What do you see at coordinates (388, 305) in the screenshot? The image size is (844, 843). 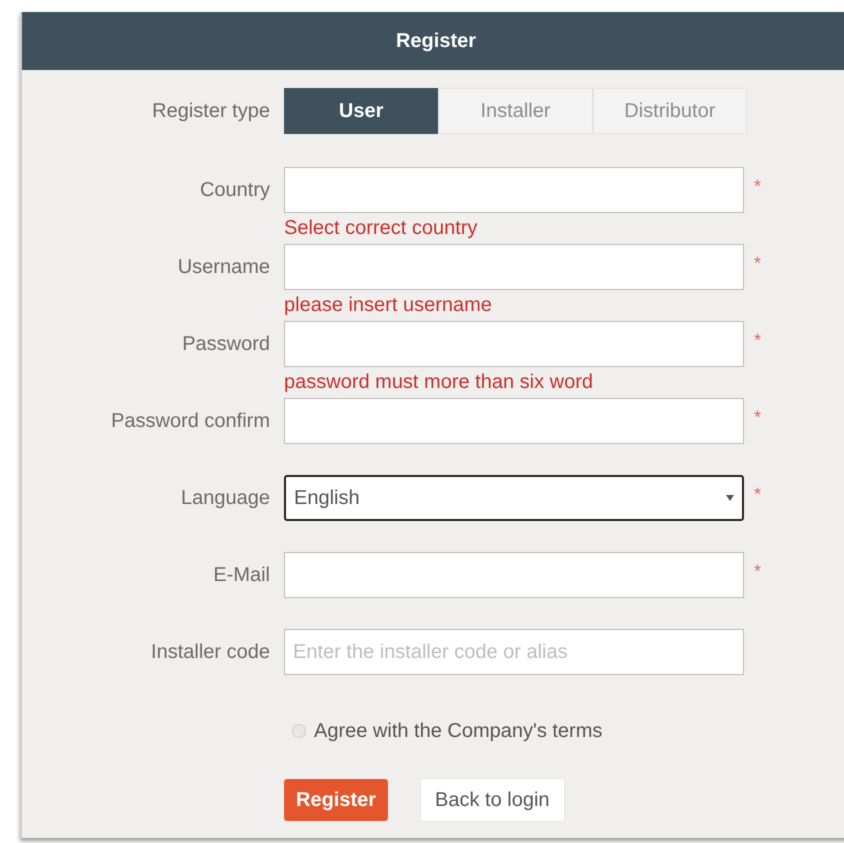 I see `error-message: please insert username` at bounding box center [388, 305].